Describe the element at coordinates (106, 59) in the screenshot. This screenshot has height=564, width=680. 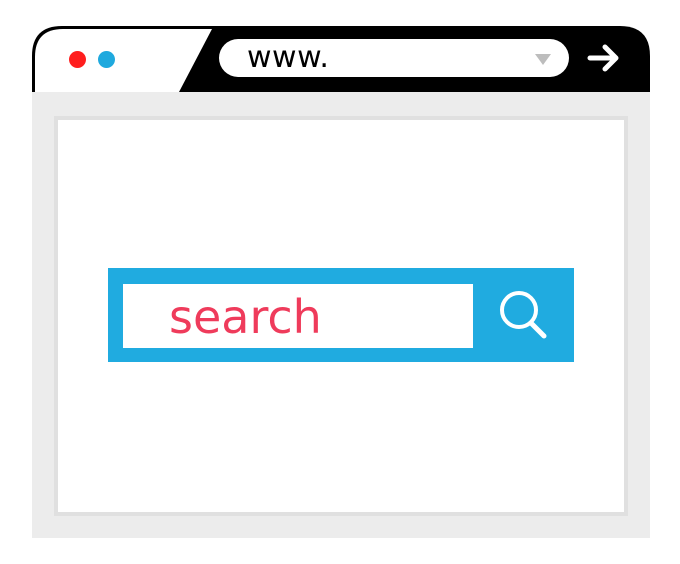
I see `window-minimize-dot` at that location.